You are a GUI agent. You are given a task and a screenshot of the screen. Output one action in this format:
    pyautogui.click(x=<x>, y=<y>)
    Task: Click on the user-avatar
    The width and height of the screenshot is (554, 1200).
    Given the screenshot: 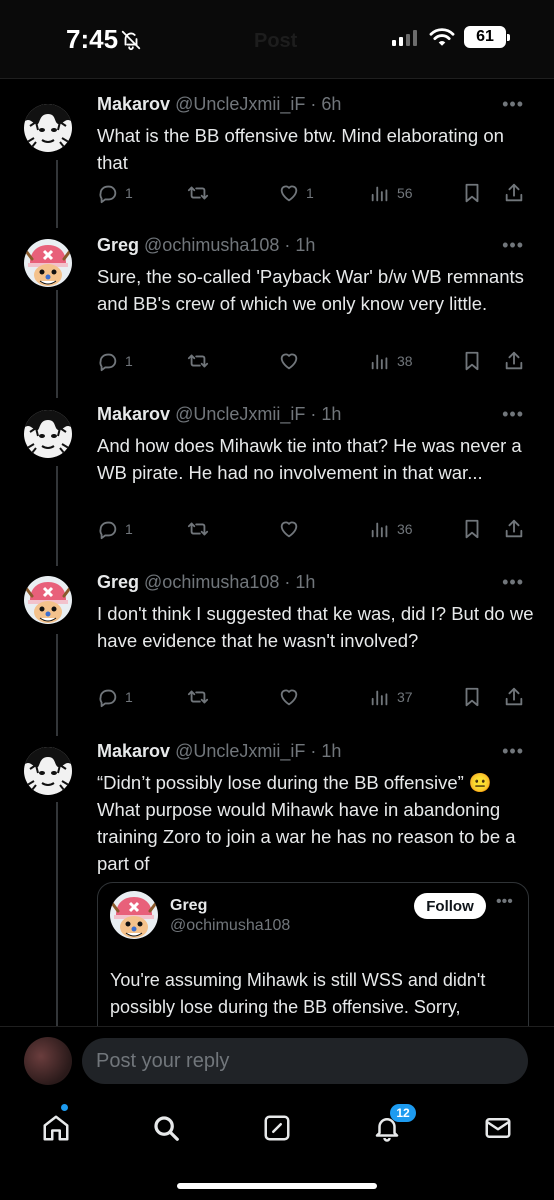 What is the action you would take?
    pyautogui.click(x=48, y=1061)
    